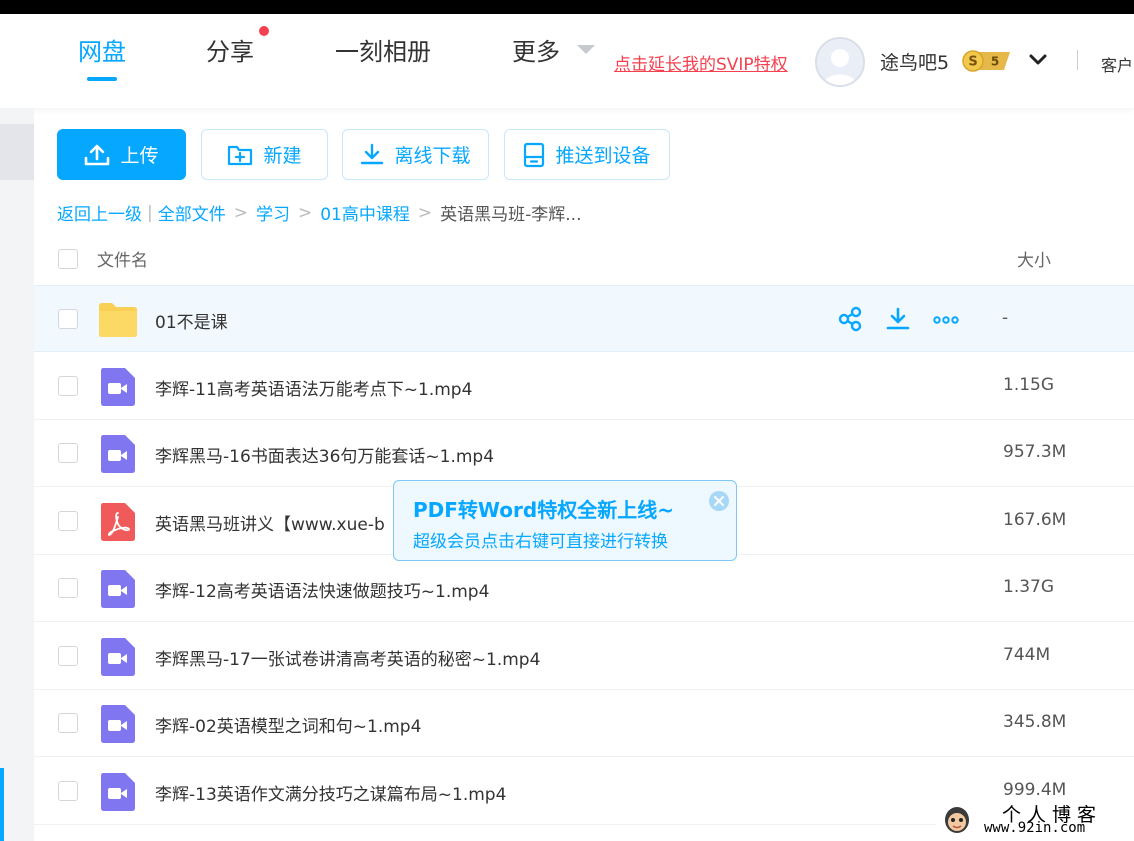 The image size is (1134, 841). I want to click on file-size: 1.37G, so click(1029, 587).